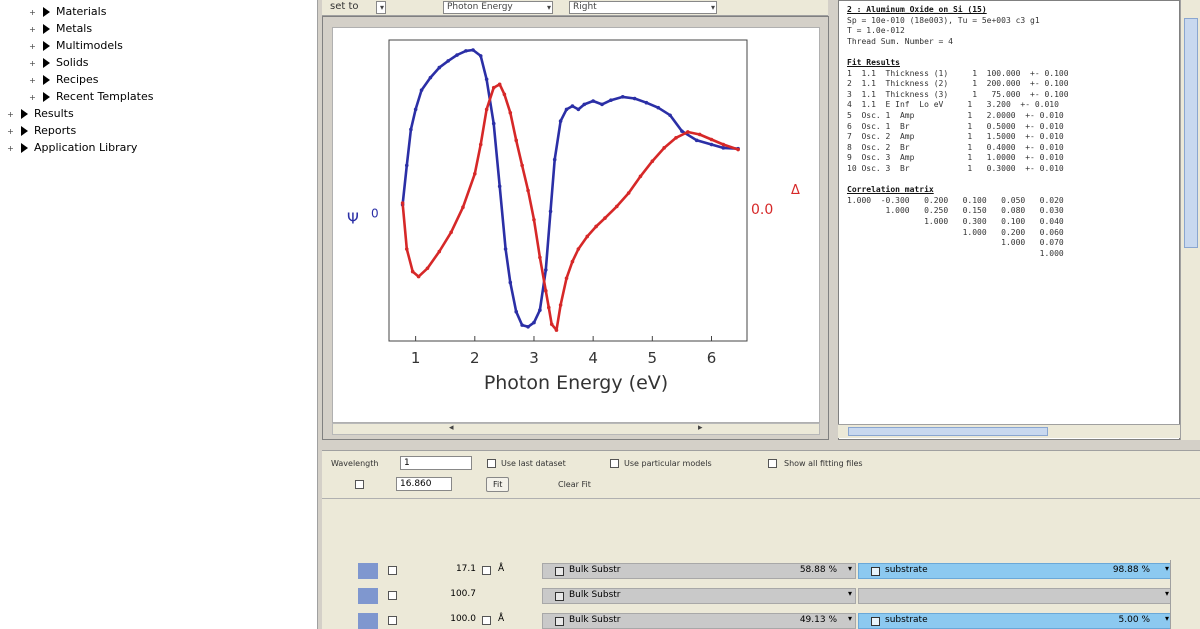 The image size is (1200, 629). I want to click on output-line: 1 1.1 Thickness (1) 1 100.000 +- 0.100, so click(958, 73).